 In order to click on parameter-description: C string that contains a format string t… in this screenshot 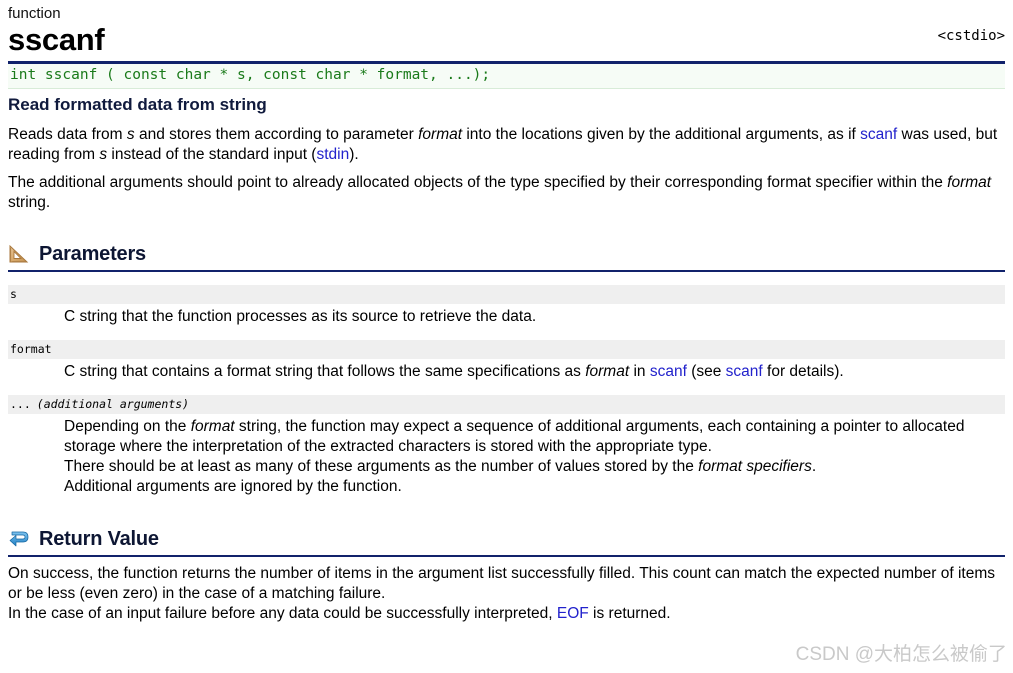, I will do `click(534, 372)`.